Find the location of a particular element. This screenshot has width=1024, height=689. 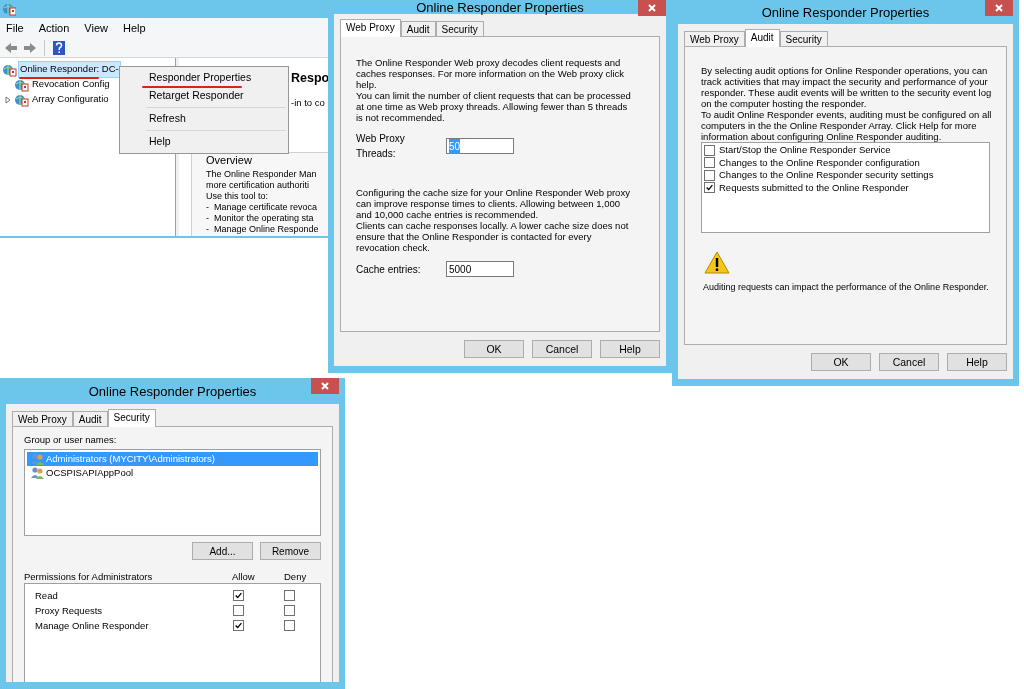

tree-item: Online Responder: DC- is located at coordinates (69, 69).